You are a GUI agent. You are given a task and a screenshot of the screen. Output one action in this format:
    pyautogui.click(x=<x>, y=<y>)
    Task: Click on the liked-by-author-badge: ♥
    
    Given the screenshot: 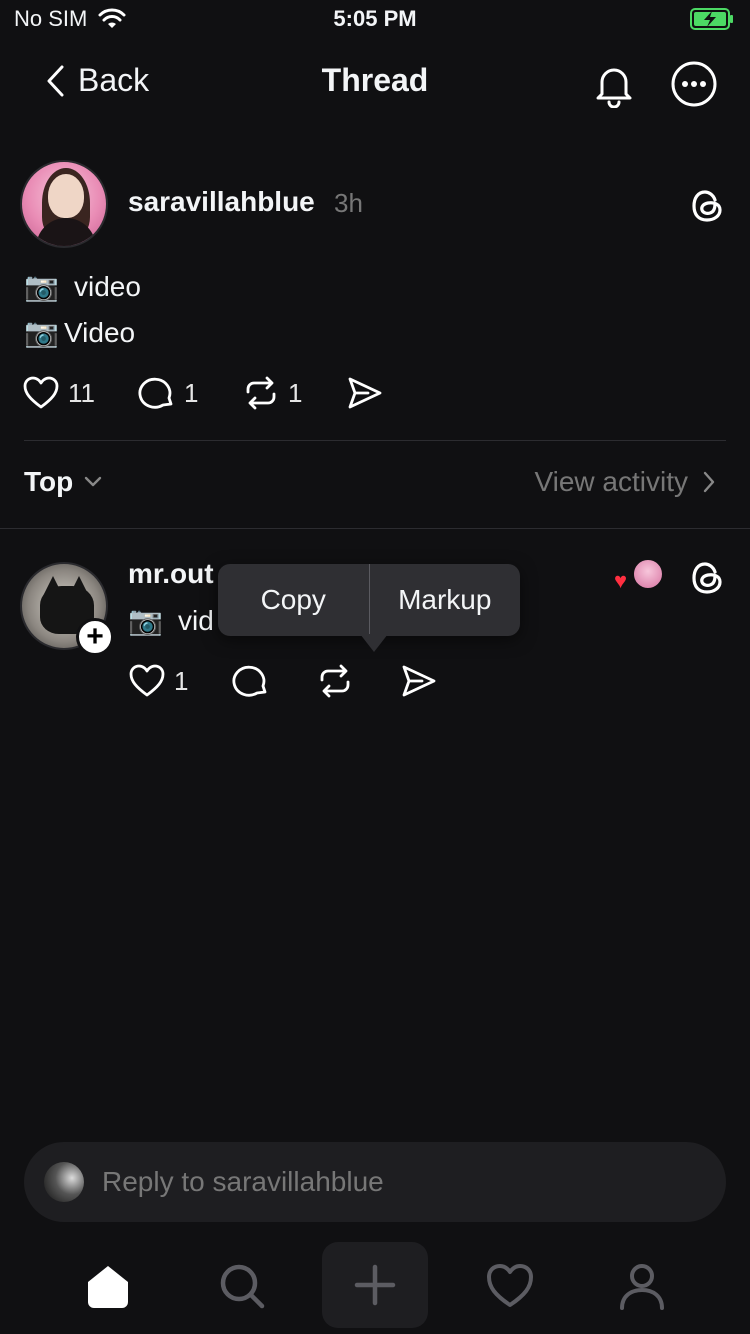 What is the action you would take?
    pyautogui.click(x=638, y=575)
    